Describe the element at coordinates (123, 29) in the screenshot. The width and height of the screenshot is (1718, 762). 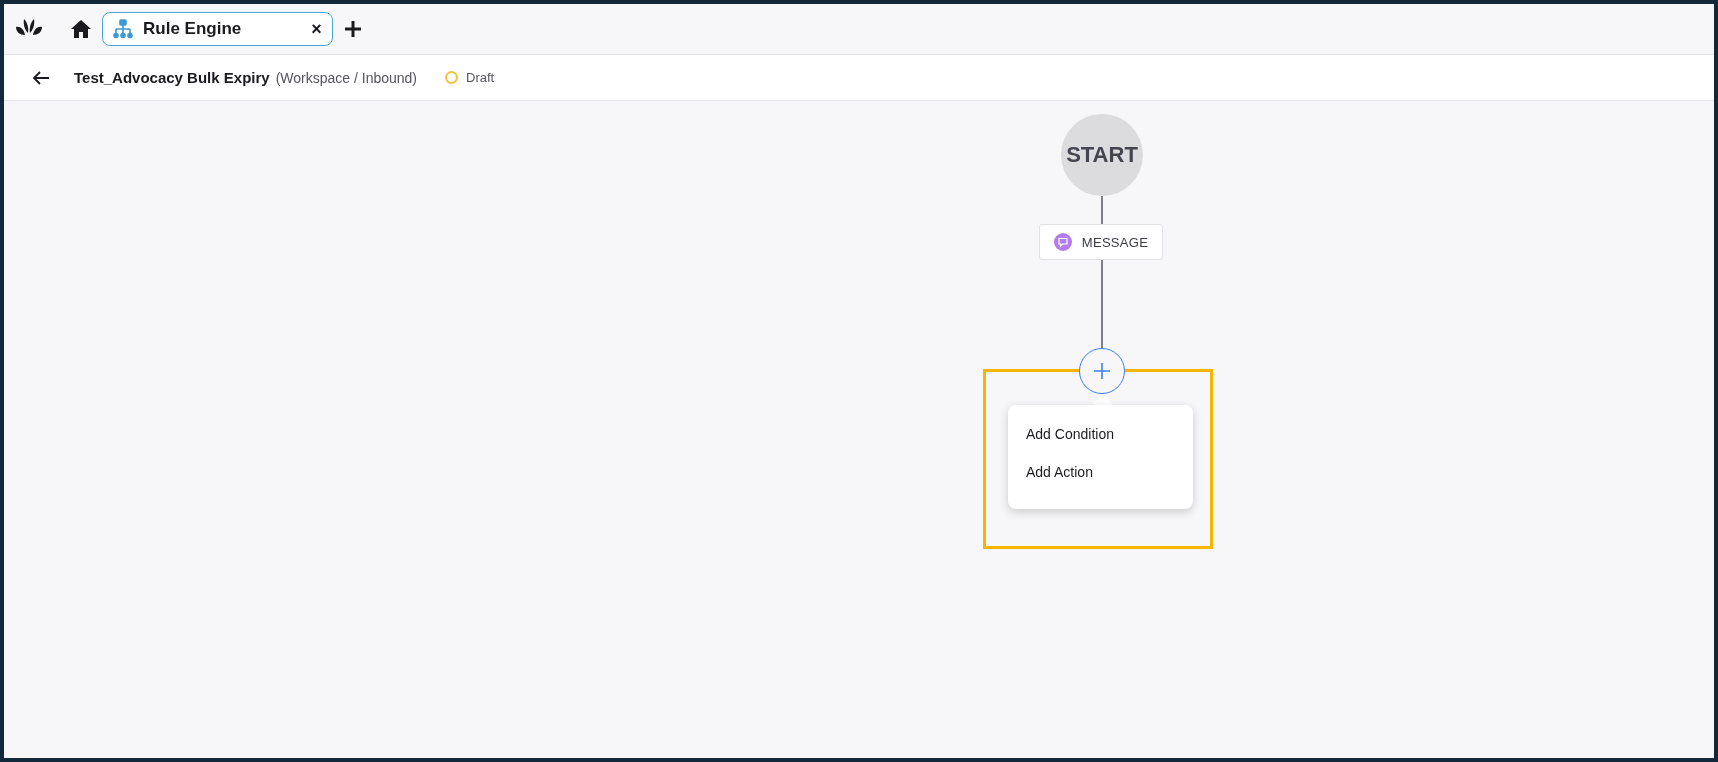
I see `hierarchy-icon` at that location.